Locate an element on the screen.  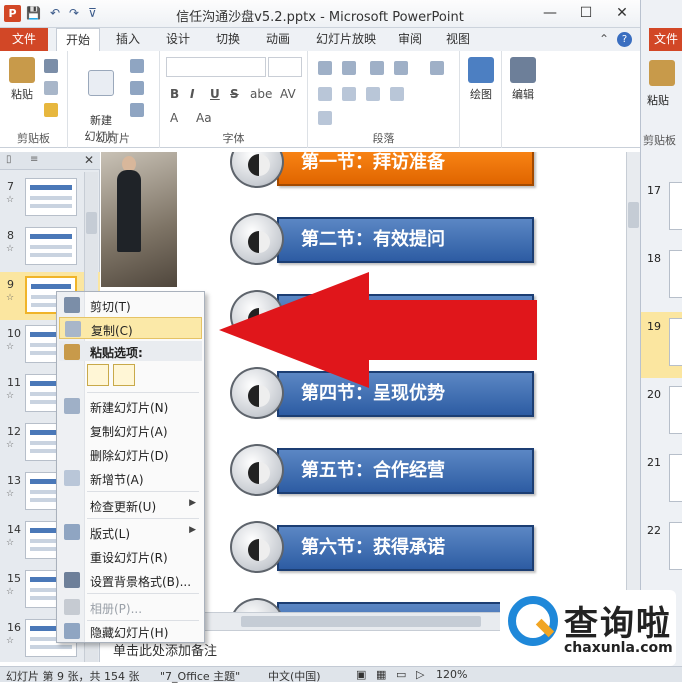
menu-item-label: 版式(L) is located at coordinates (110, 534).